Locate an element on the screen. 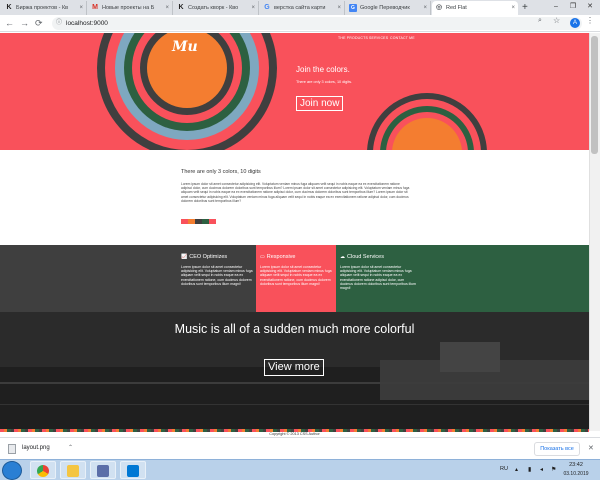  tab-translate: G Google Переводчик × is located at coordinates (388, 8).